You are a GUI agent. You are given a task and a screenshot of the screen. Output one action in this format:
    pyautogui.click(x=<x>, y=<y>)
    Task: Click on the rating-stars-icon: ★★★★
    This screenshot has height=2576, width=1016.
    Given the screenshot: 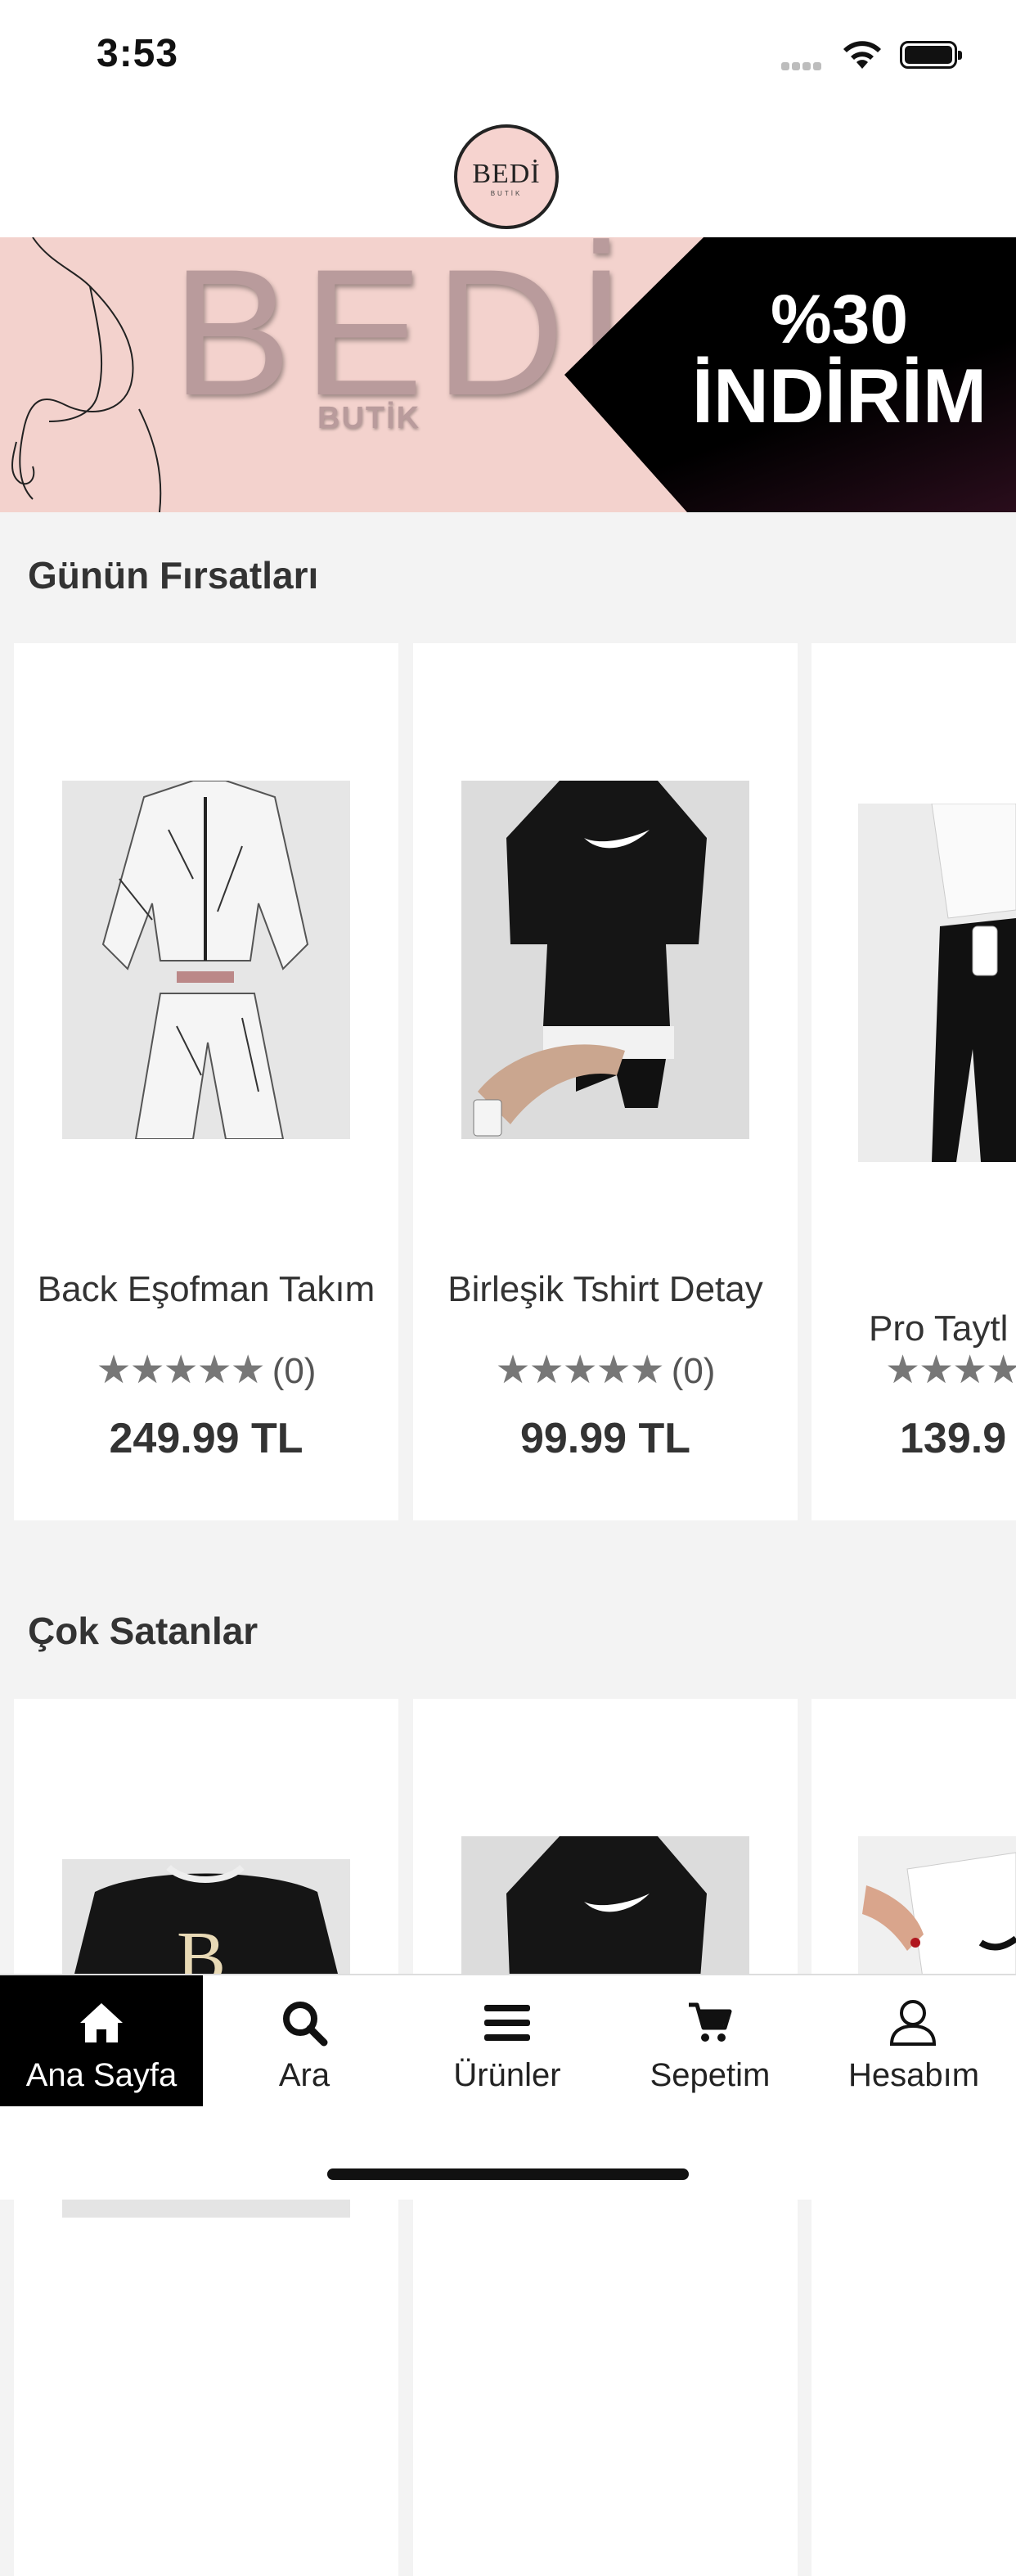 What is the action you would take?
    pyautogui.click(x=950, y=1370)
    